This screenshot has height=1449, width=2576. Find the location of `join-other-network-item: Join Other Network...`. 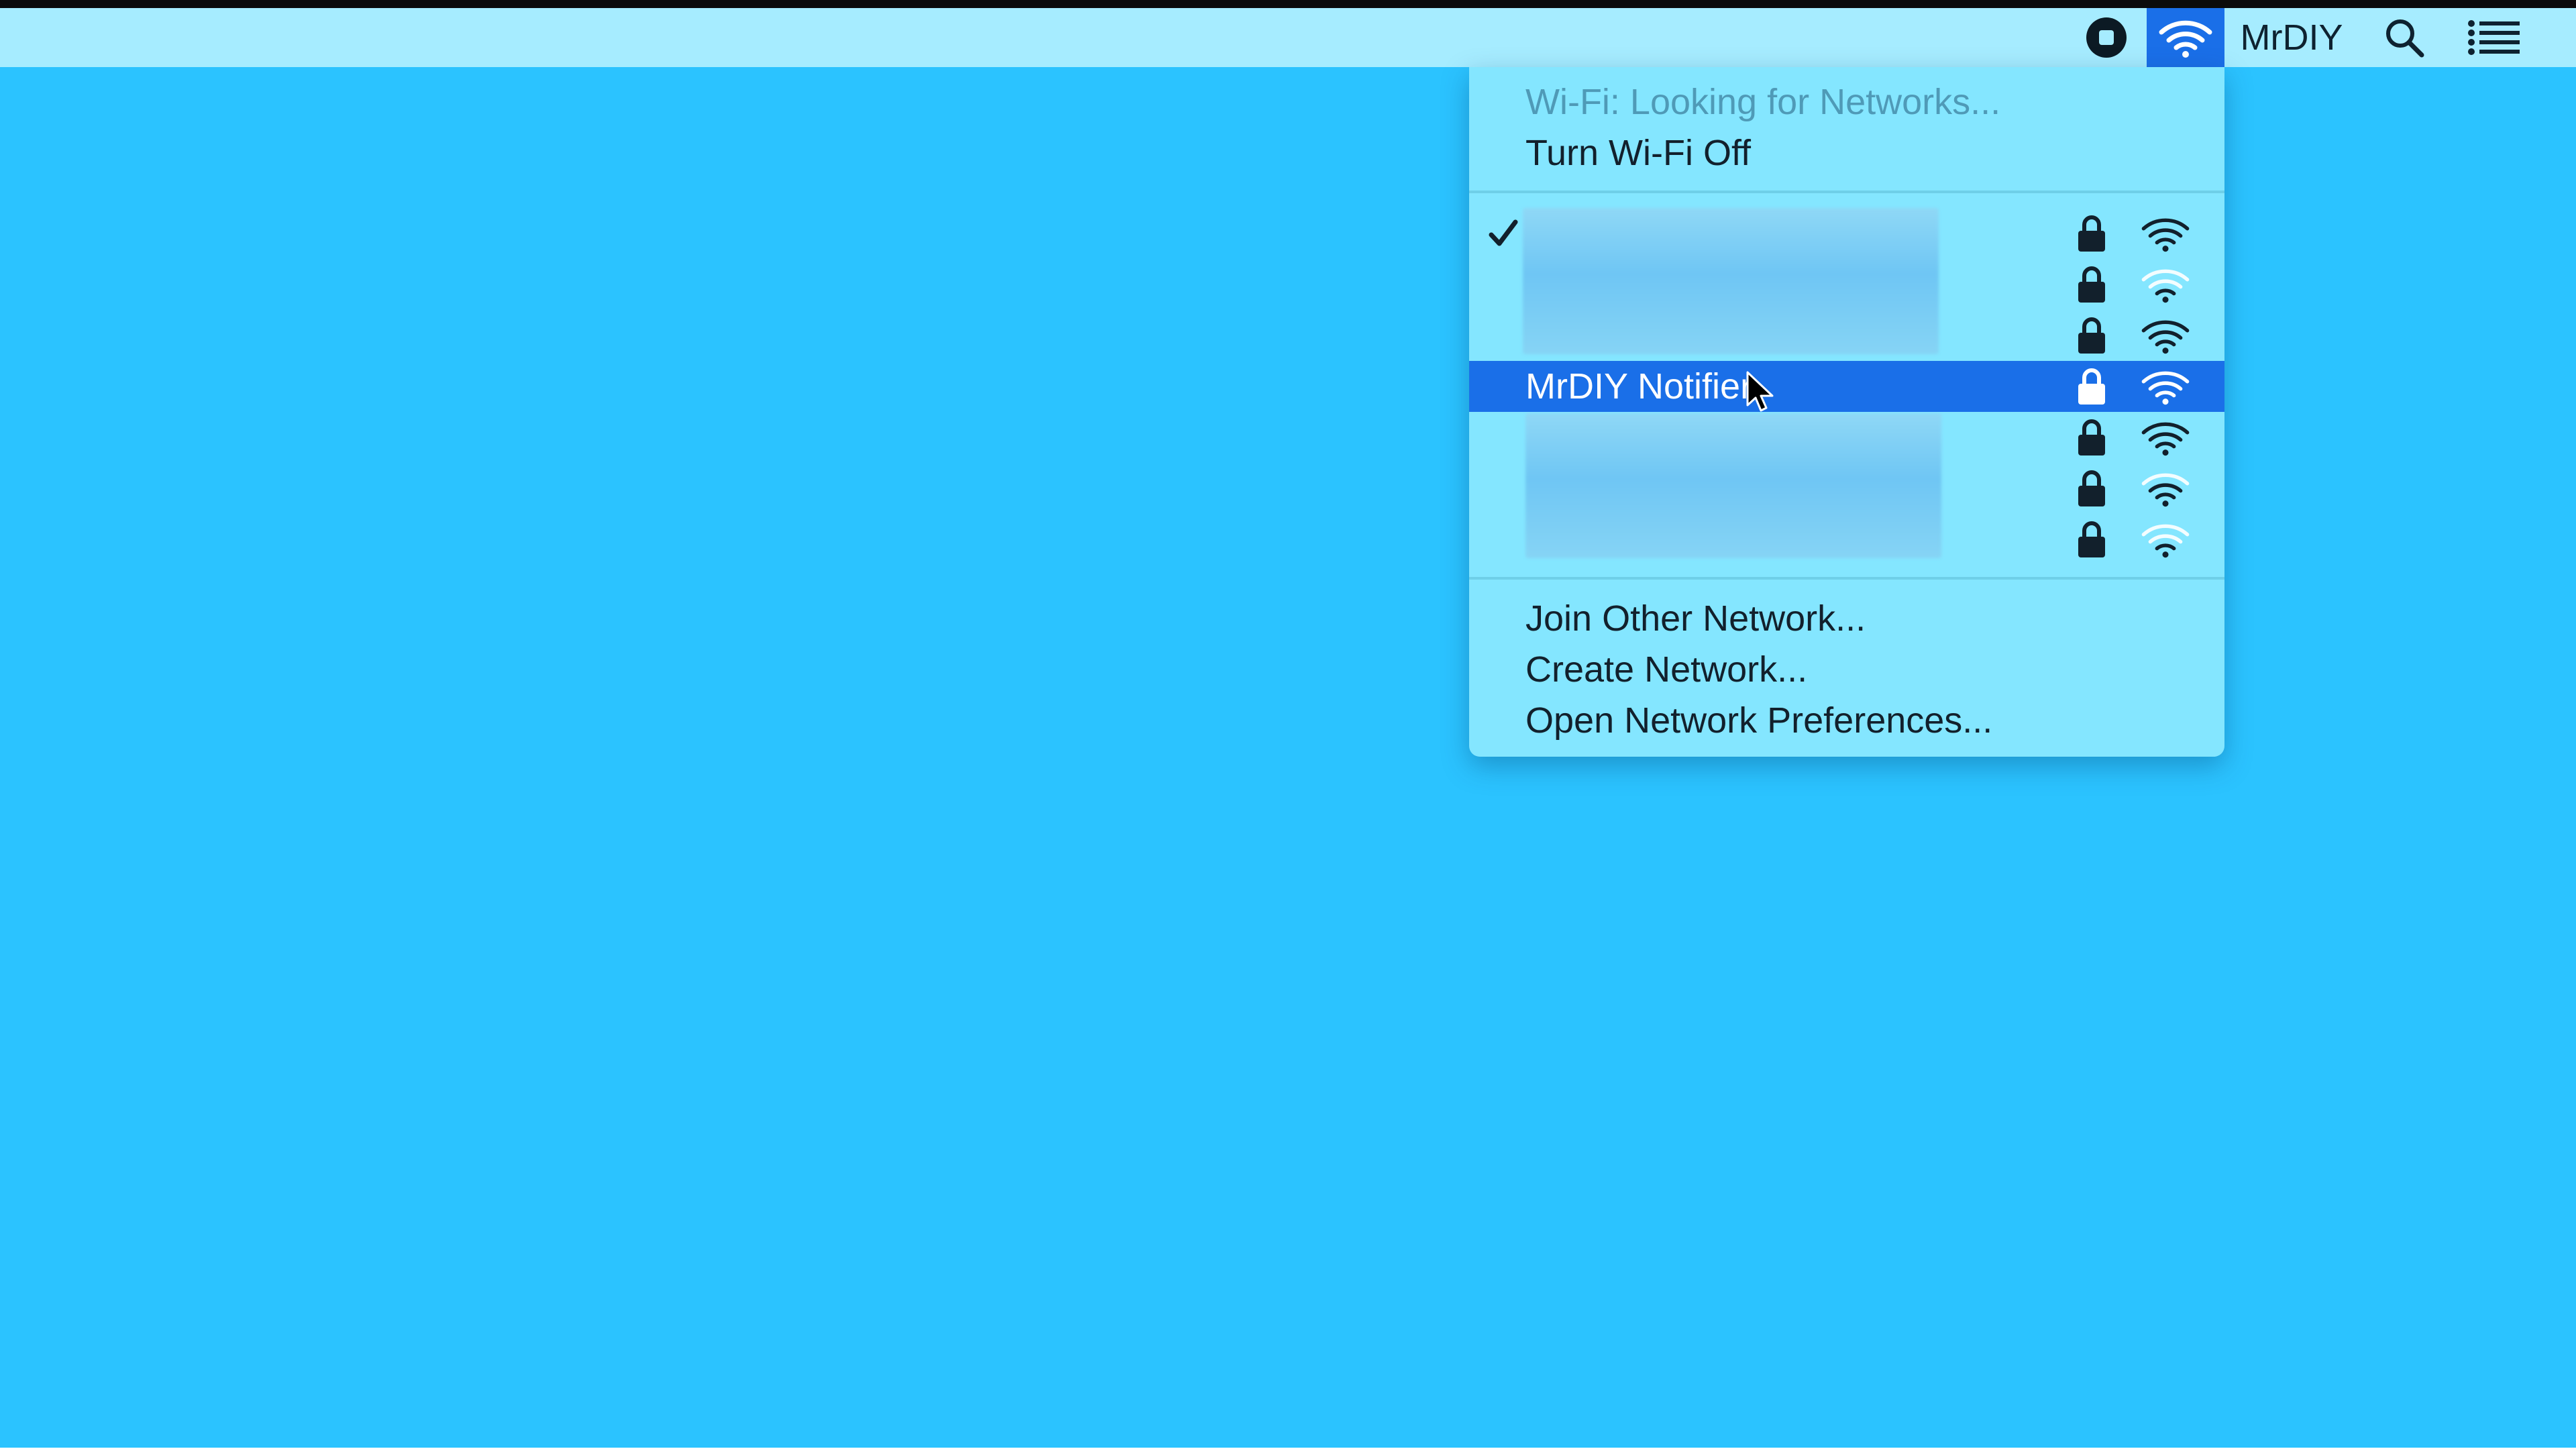

join-other-network-item: Join Other Network... is located at coordinates (1846, 618).